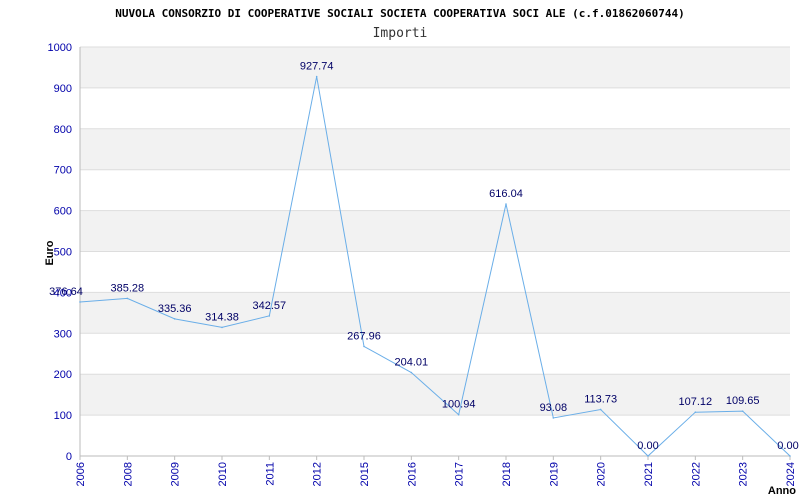 This screenshot has width=800, height=500. Describe the element at coordinates (223, 474) in the screenshot. I see `x-tick-label: 2010` at that location.